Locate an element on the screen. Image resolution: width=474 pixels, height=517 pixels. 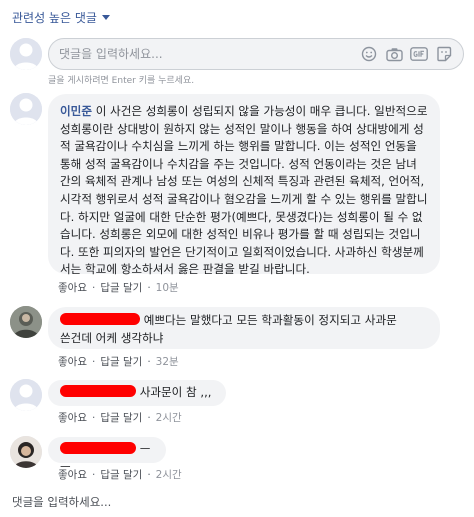
comment-input is located at coordinates (209, 54).